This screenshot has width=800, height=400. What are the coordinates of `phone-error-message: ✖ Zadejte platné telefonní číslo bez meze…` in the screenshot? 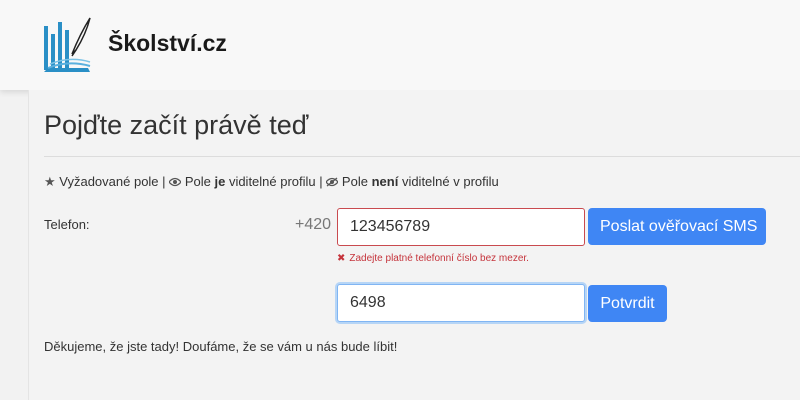 It's located at (433, 258).